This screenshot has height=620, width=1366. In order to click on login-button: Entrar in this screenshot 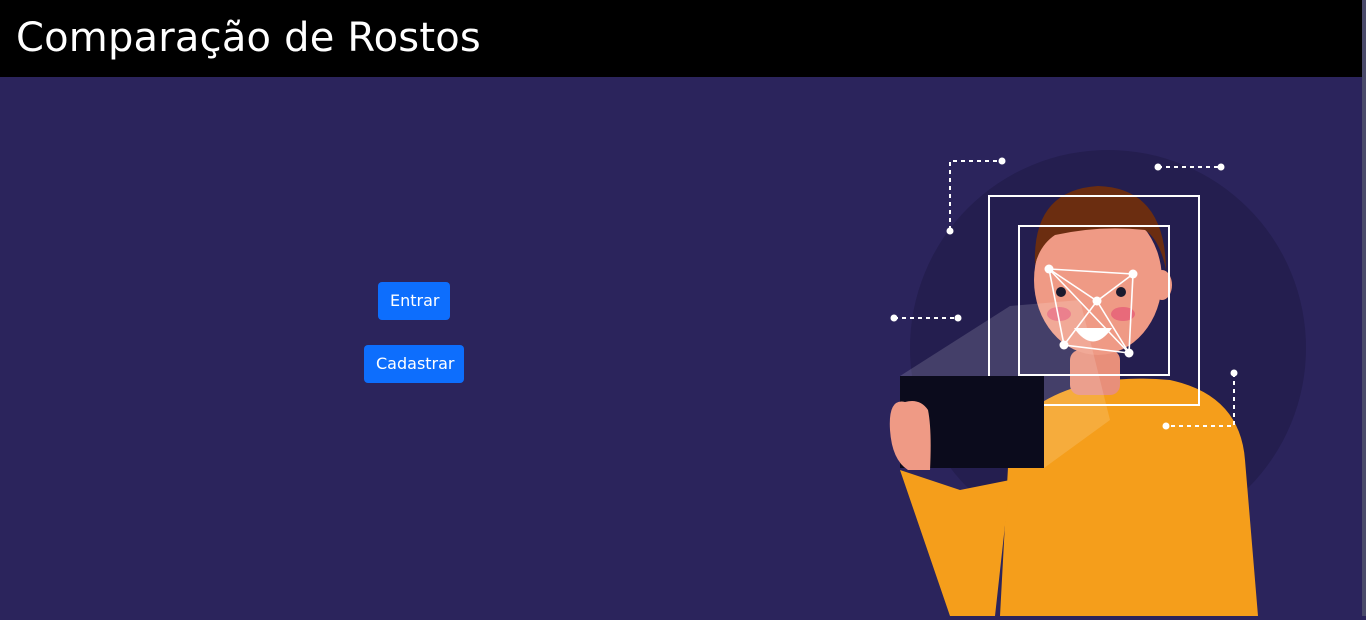, I will do `click(414, 301)`.